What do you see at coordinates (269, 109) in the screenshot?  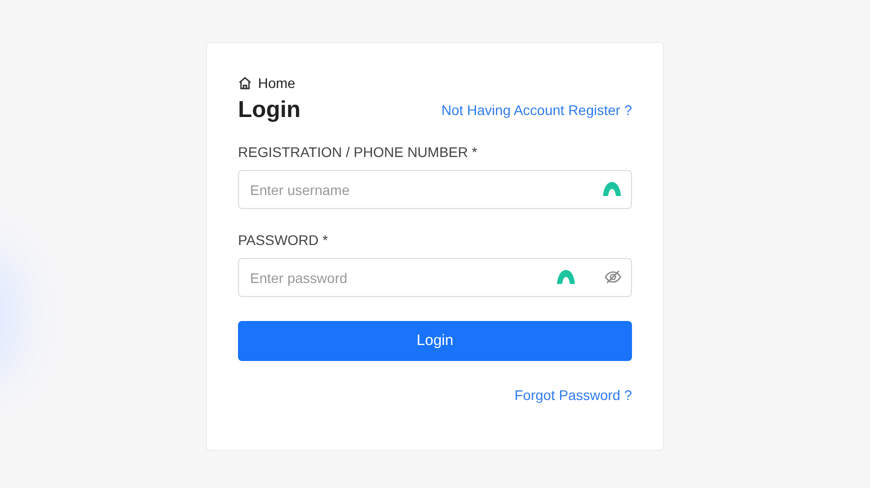 I see `page-title: Login` at bounding box center [269, 109].